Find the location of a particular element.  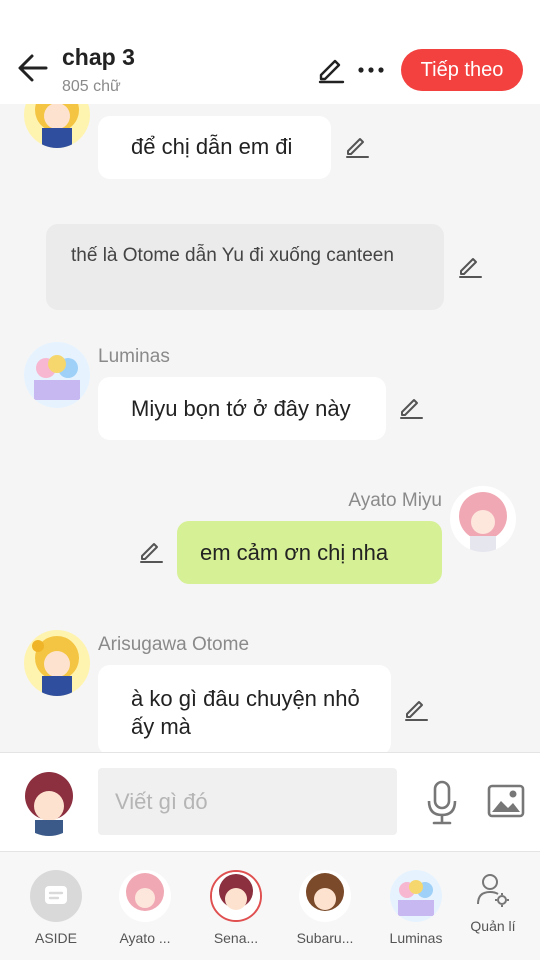

sender-name: Ayato Miyu is located at coordinates (395, 500).